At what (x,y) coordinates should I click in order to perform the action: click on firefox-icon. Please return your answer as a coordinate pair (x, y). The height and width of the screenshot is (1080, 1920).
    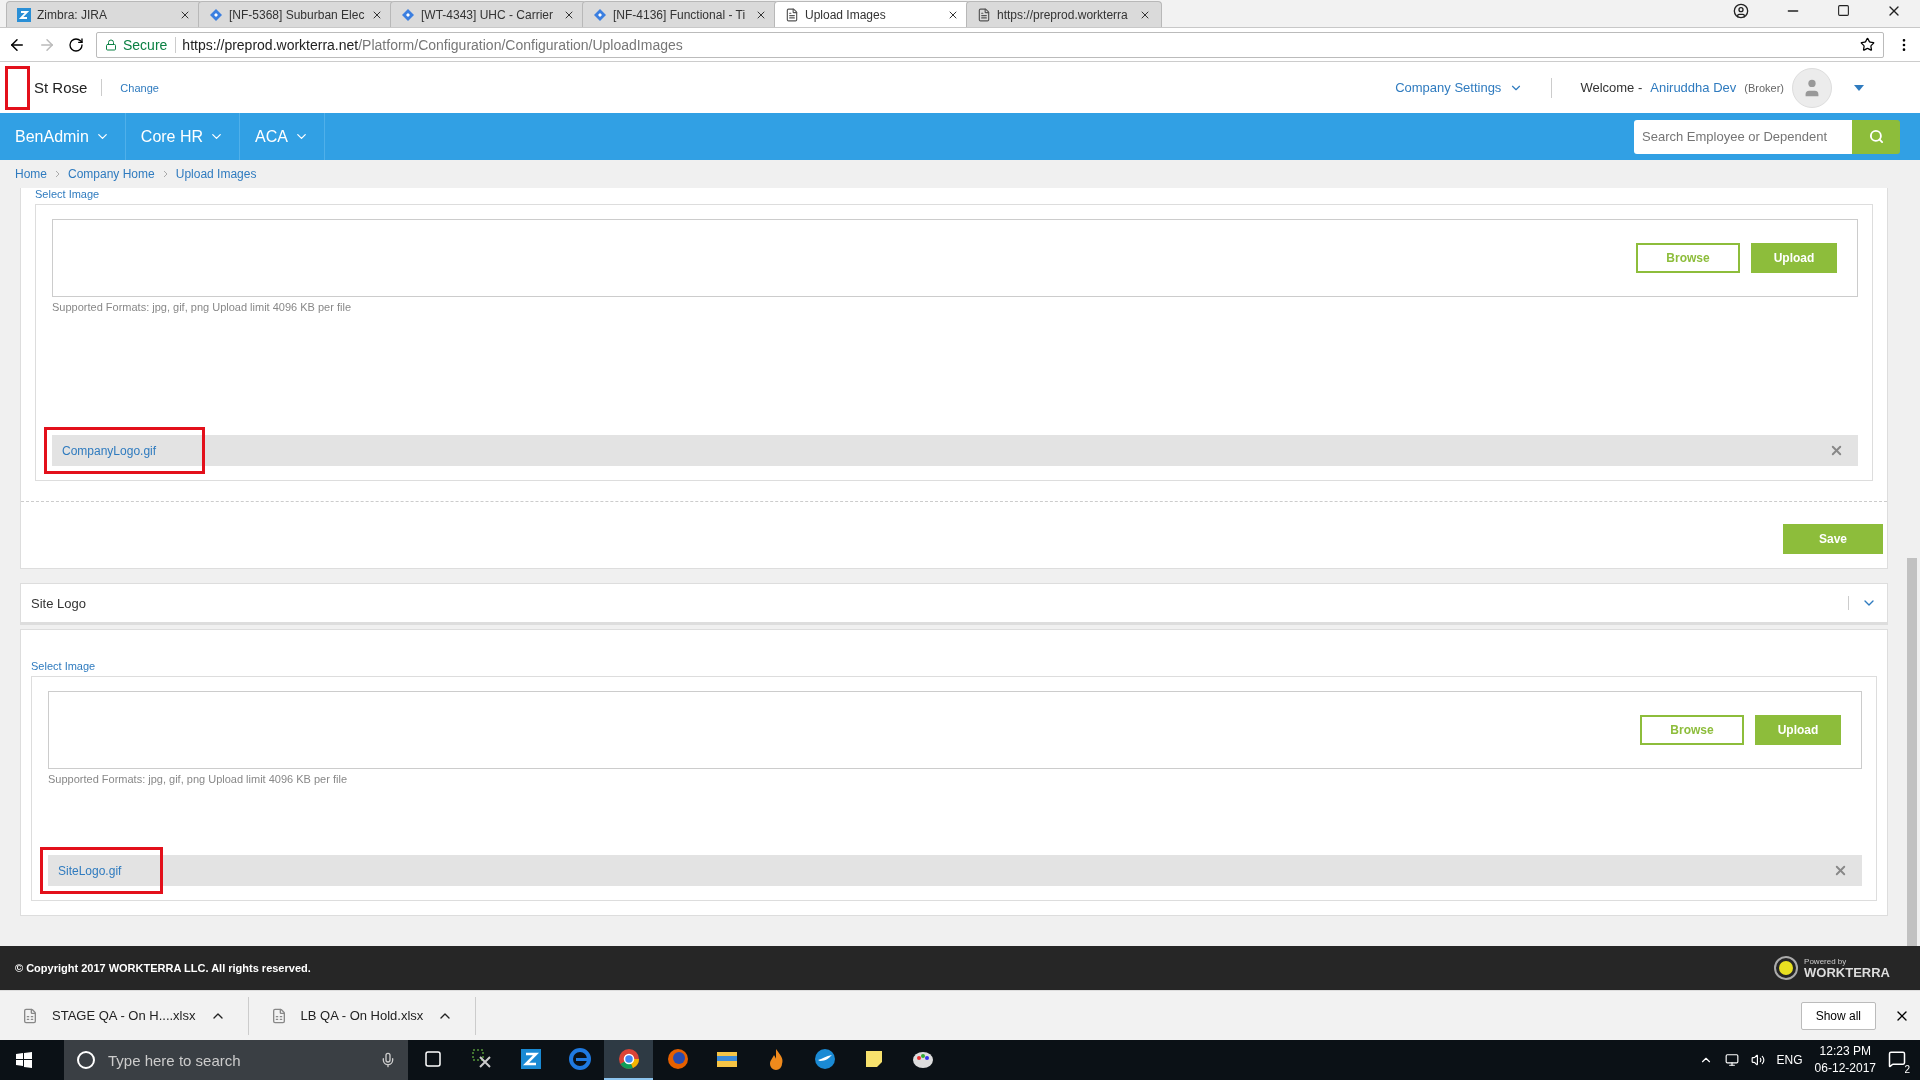
    Looking at the image, I should click on (677, 1059).